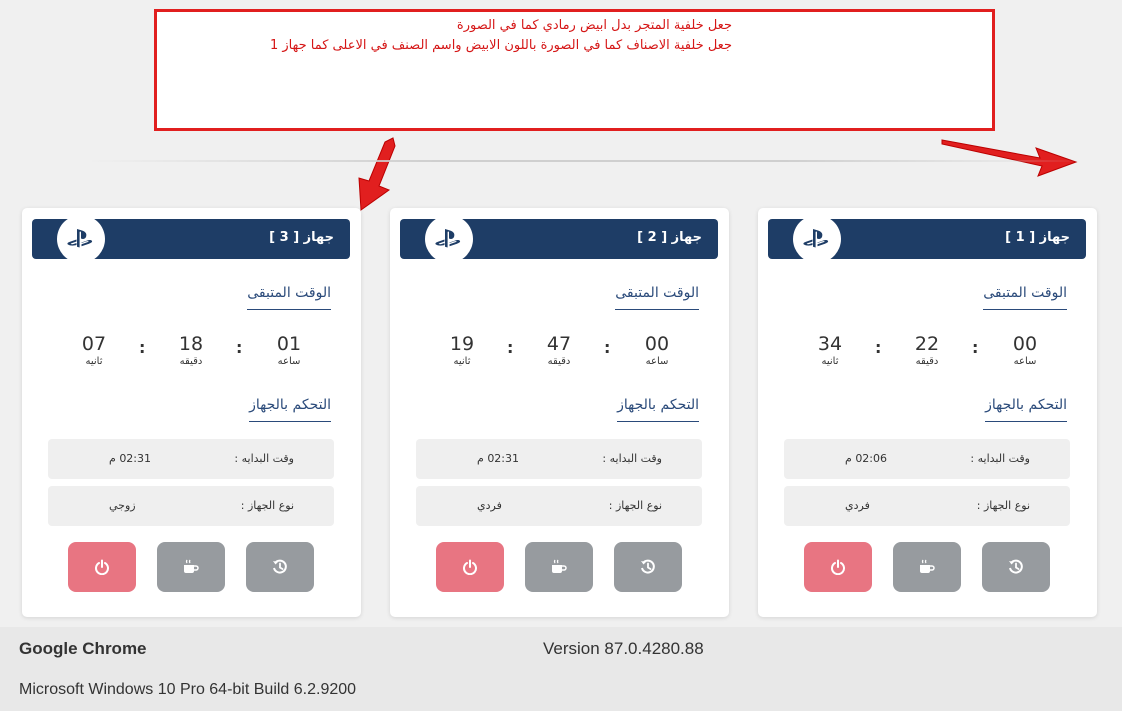 Image resolution: width=1122 pixels, height=711 pixels. I want to click on timer: 00 ساعه : 47 دقيقه : 19 ثانيه, so click(559, 352).